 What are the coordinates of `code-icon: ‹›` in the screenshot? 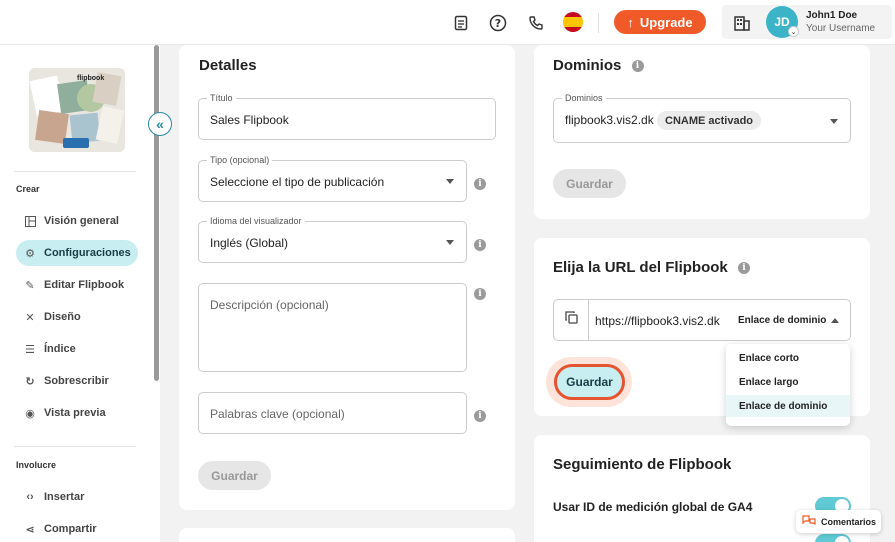 It's located at (30, 497).